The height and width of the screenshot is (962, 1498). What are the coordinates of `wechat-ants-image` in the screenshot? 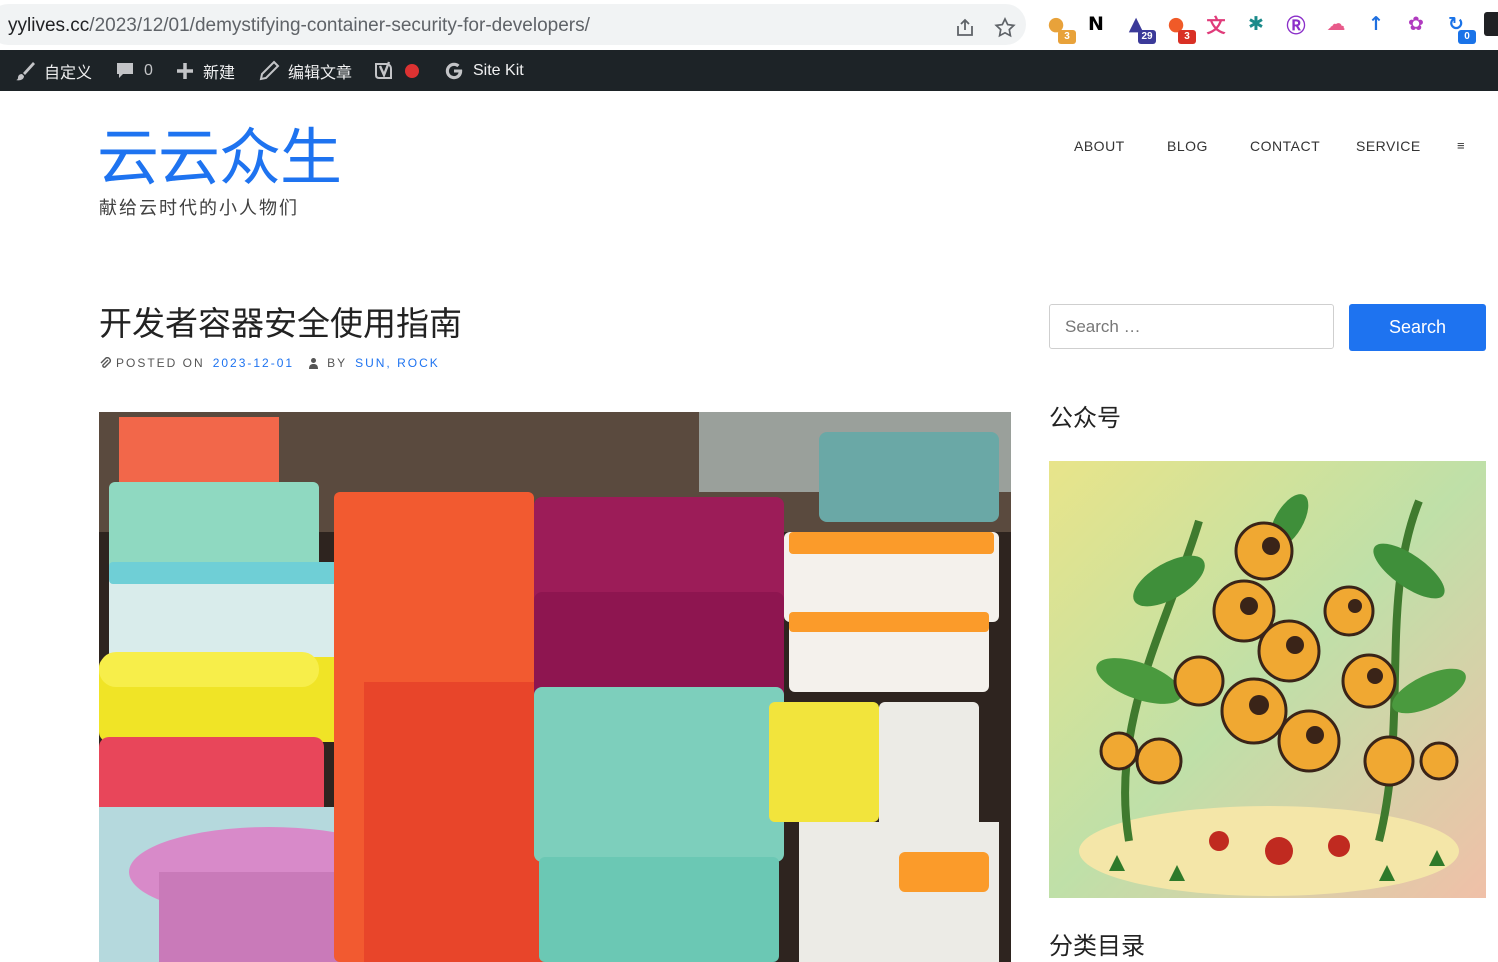 It's located at (1267, 679).